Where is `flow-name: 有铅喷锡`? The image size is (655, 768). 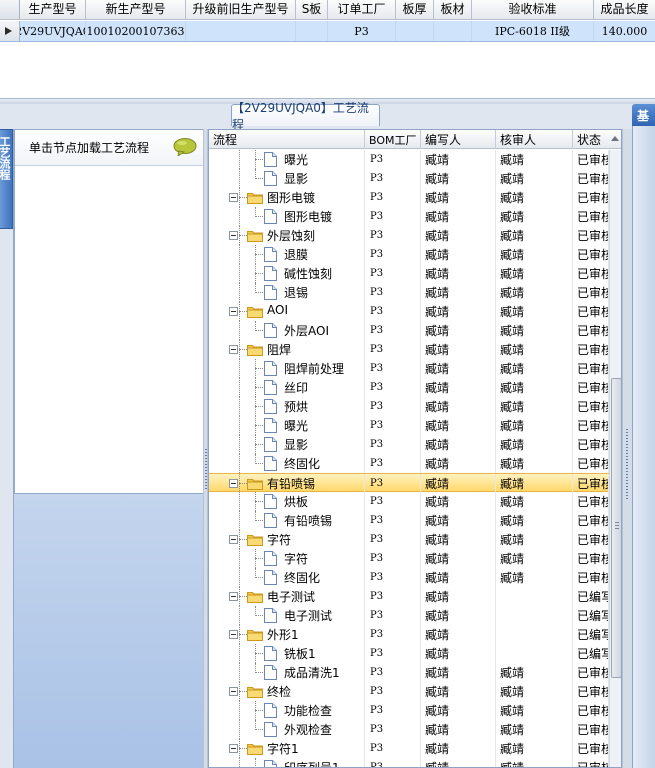 flow-name: 有铅喷锡 is located at coordinates (291, 483).